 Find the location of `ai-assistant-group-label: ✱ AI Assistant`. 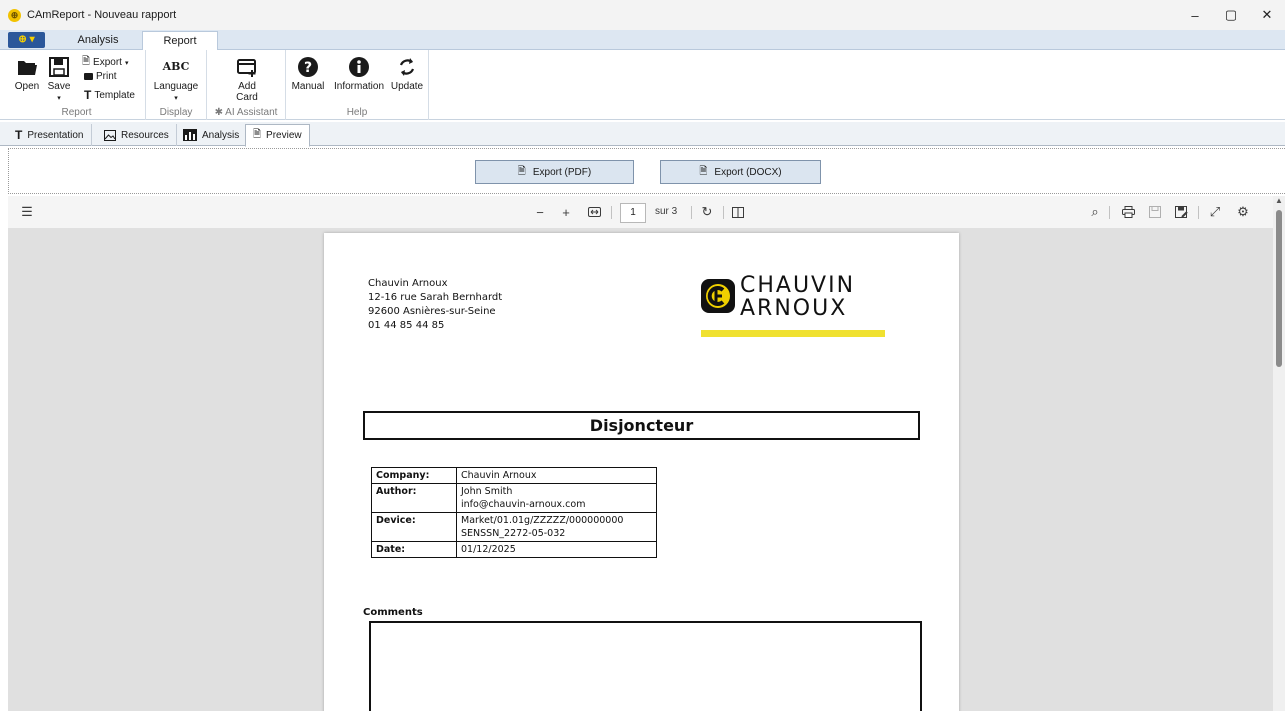

ai-assistant-group-label: ✱ AI Assistant is located at coordinates (246, 112).